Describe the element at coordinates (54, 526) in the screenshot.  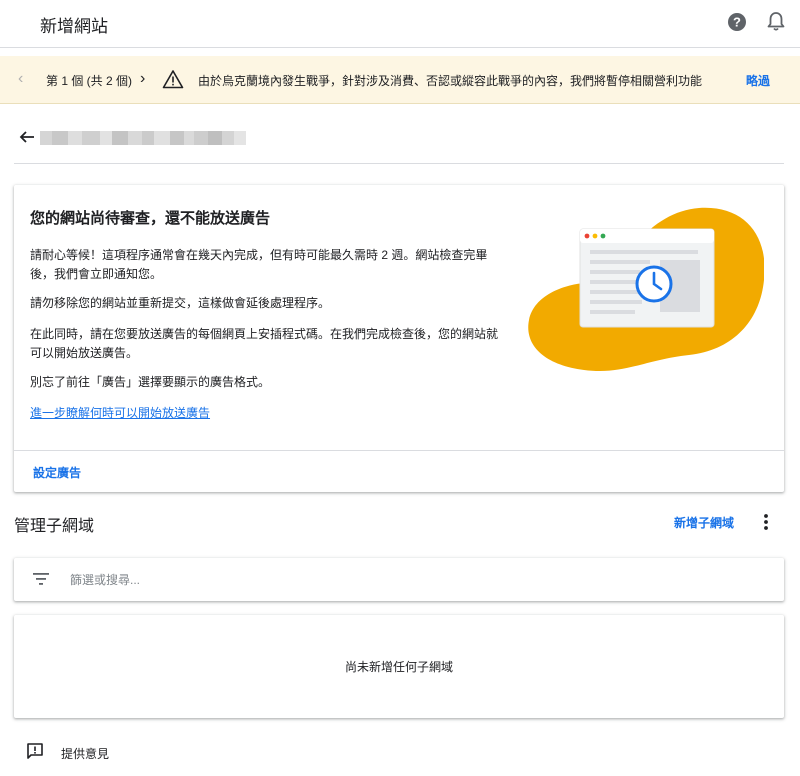
I see `subdomains-section-title: 管理子網域` at that location.